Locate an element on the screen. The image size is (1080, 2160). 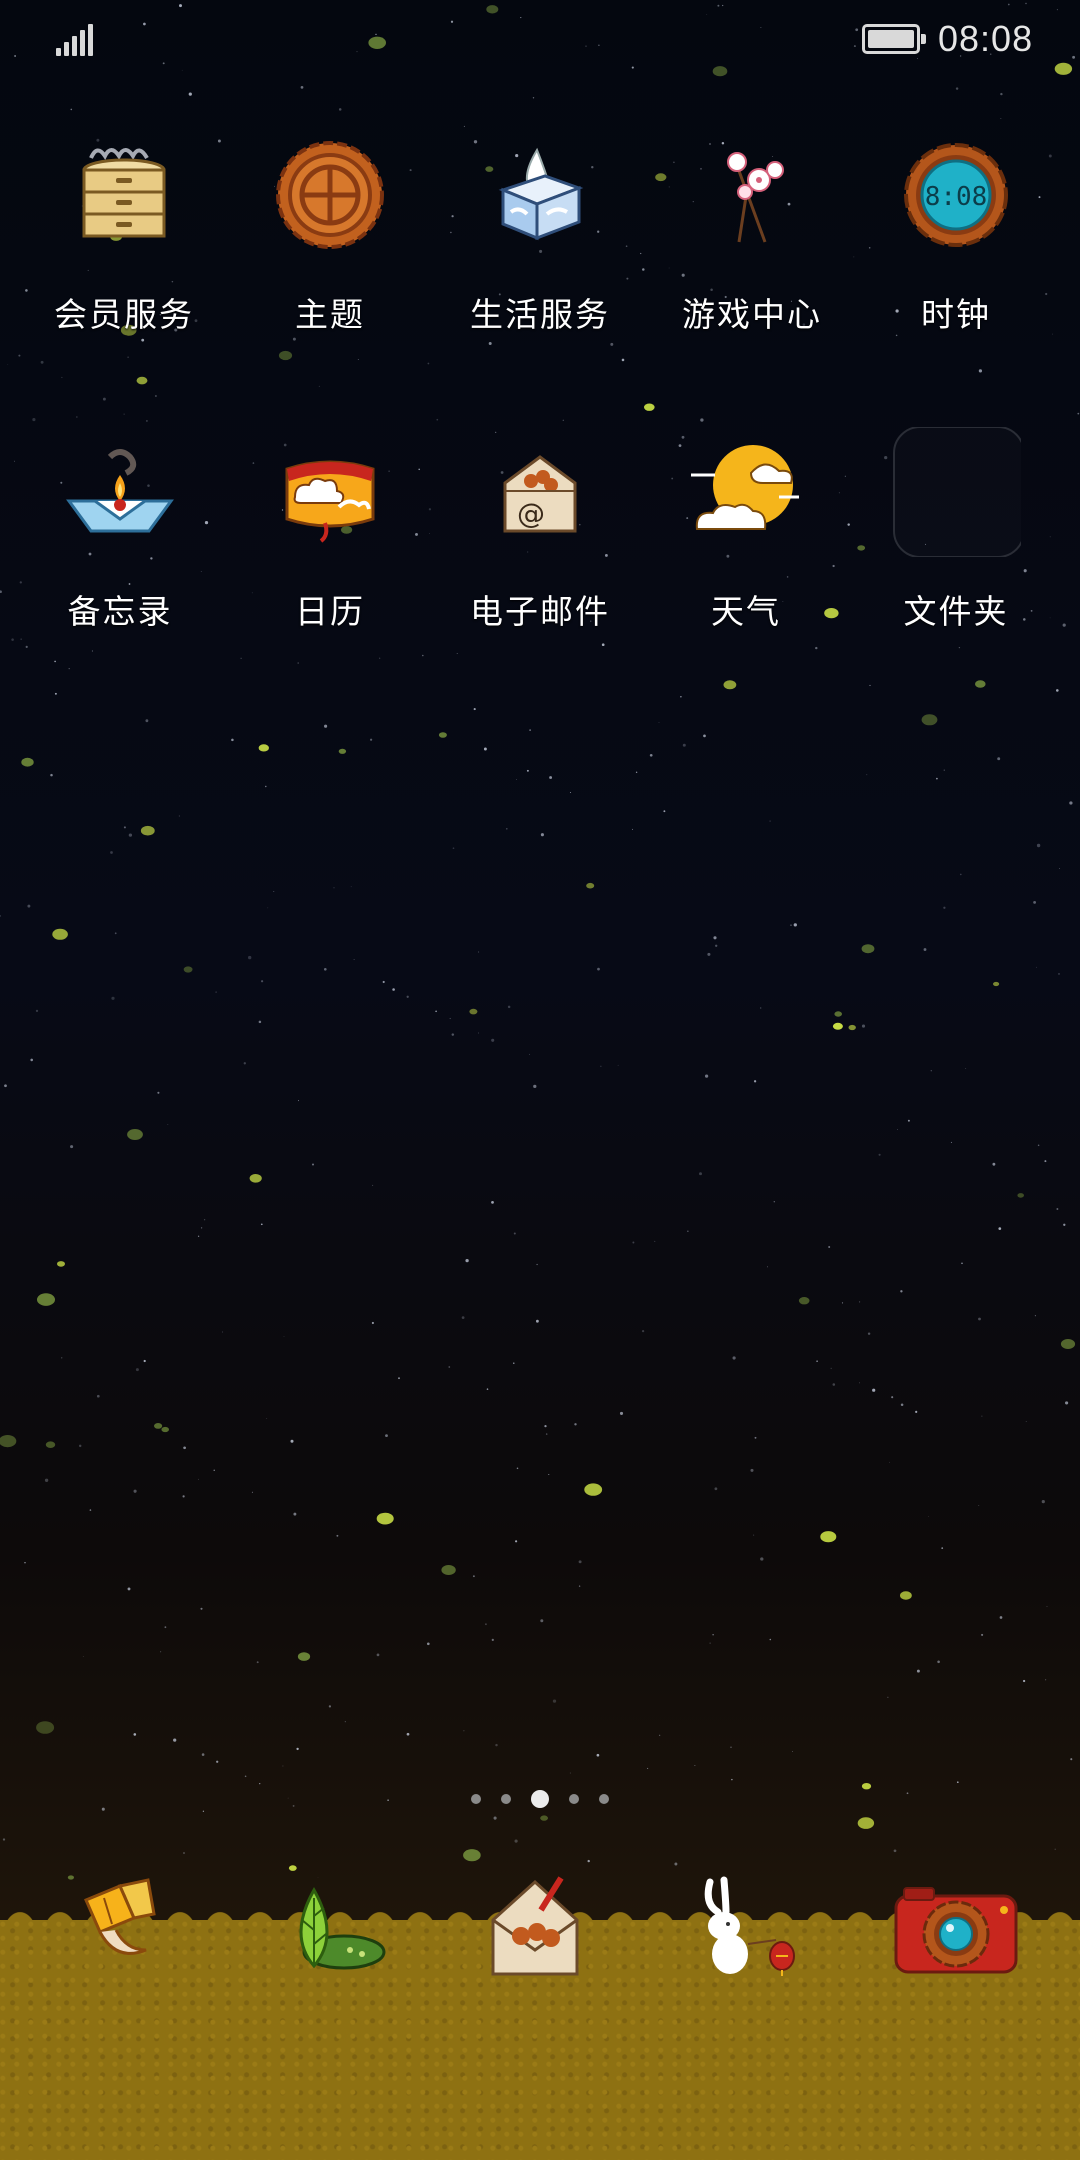
app-calendar: 日历 is located at coordinates (330, 530).